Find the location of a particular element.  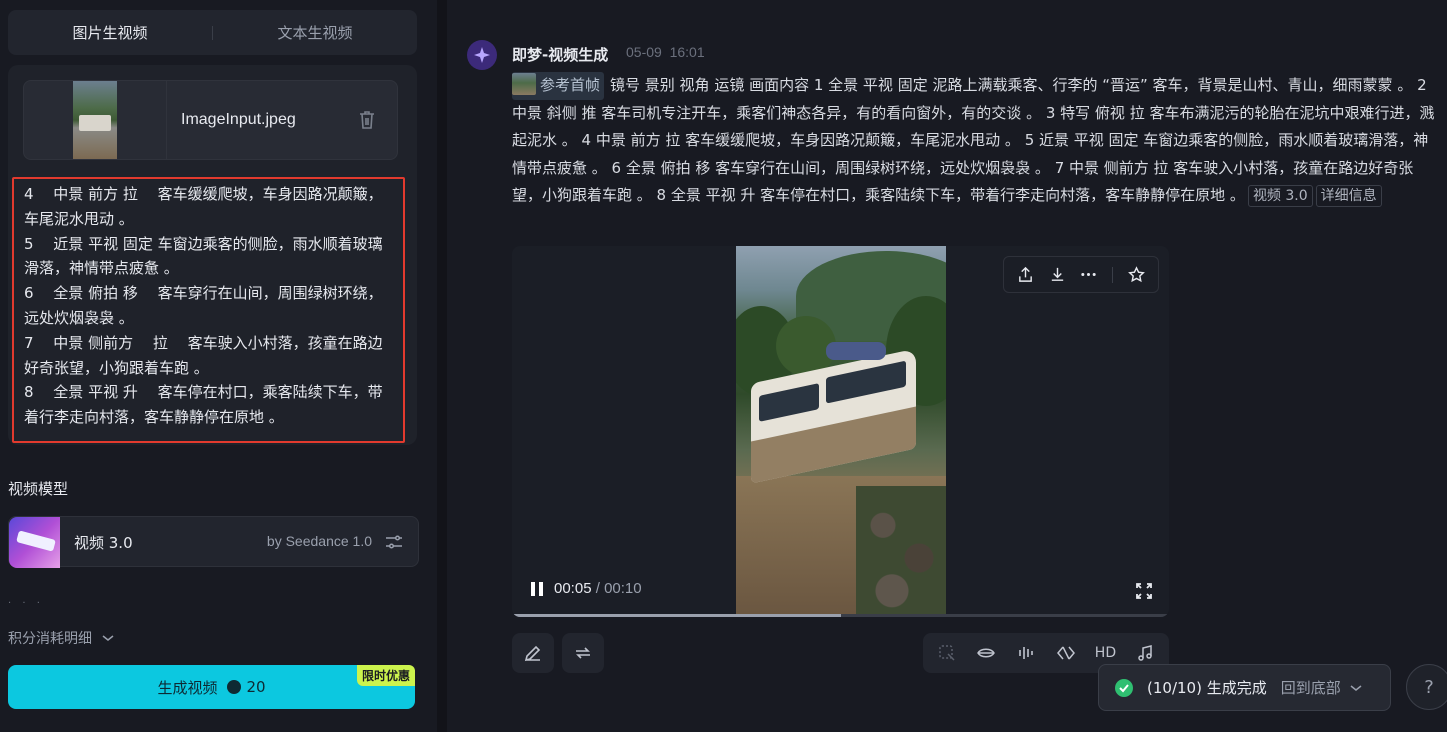

generation-status: (10/10) 生成完成 回到底部 is located at coordinates (1244, 687).